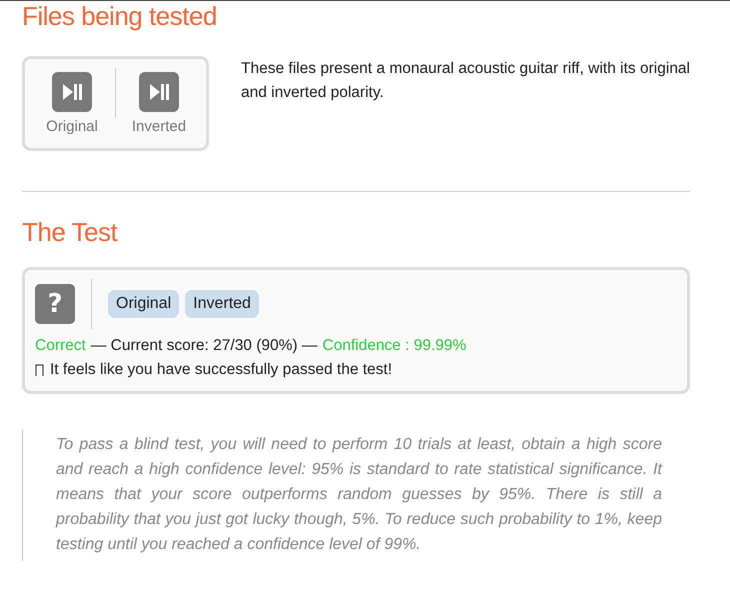  I want to click on status-text: Correct, so click(60, 346).